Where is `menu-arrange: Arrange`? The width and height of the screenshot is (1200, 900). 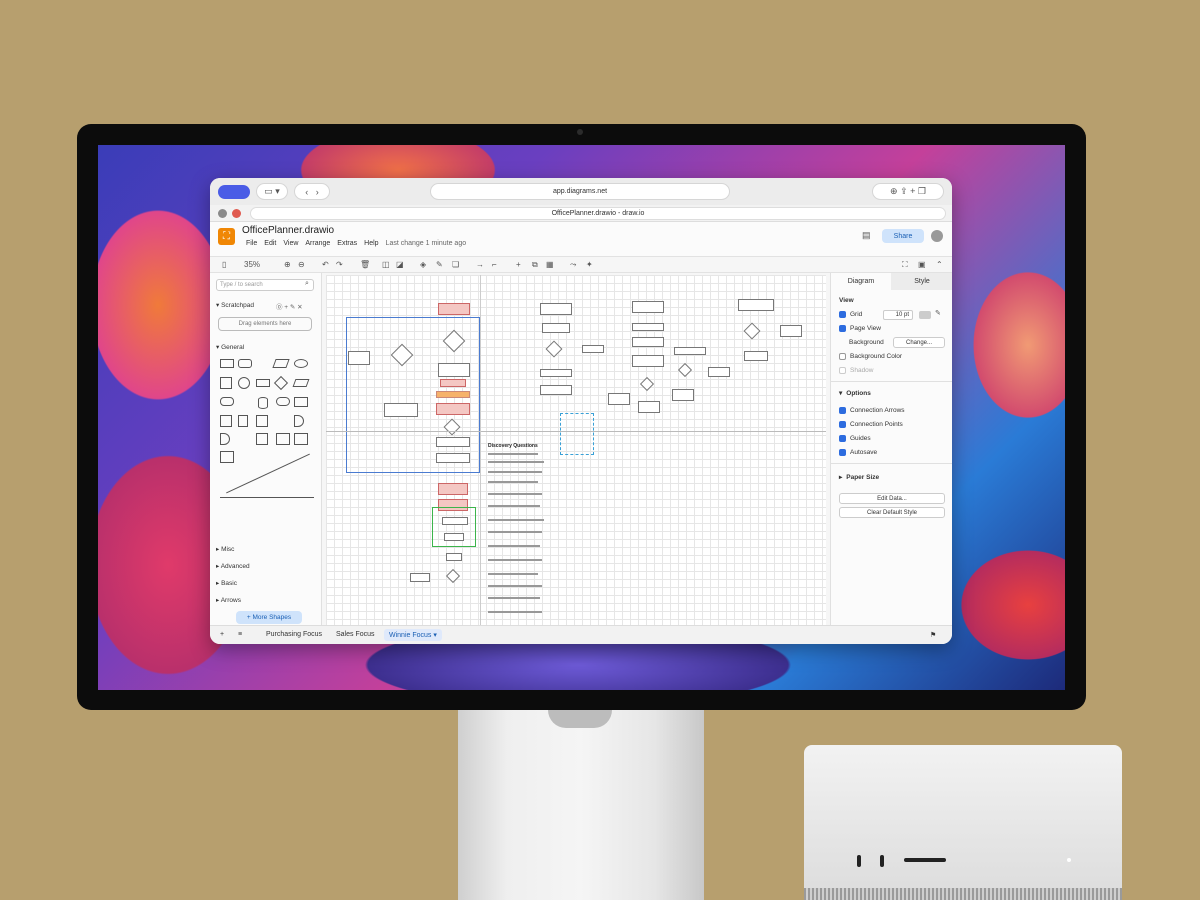
menu-arrange: Arrange is located at coordinates (317, 243).